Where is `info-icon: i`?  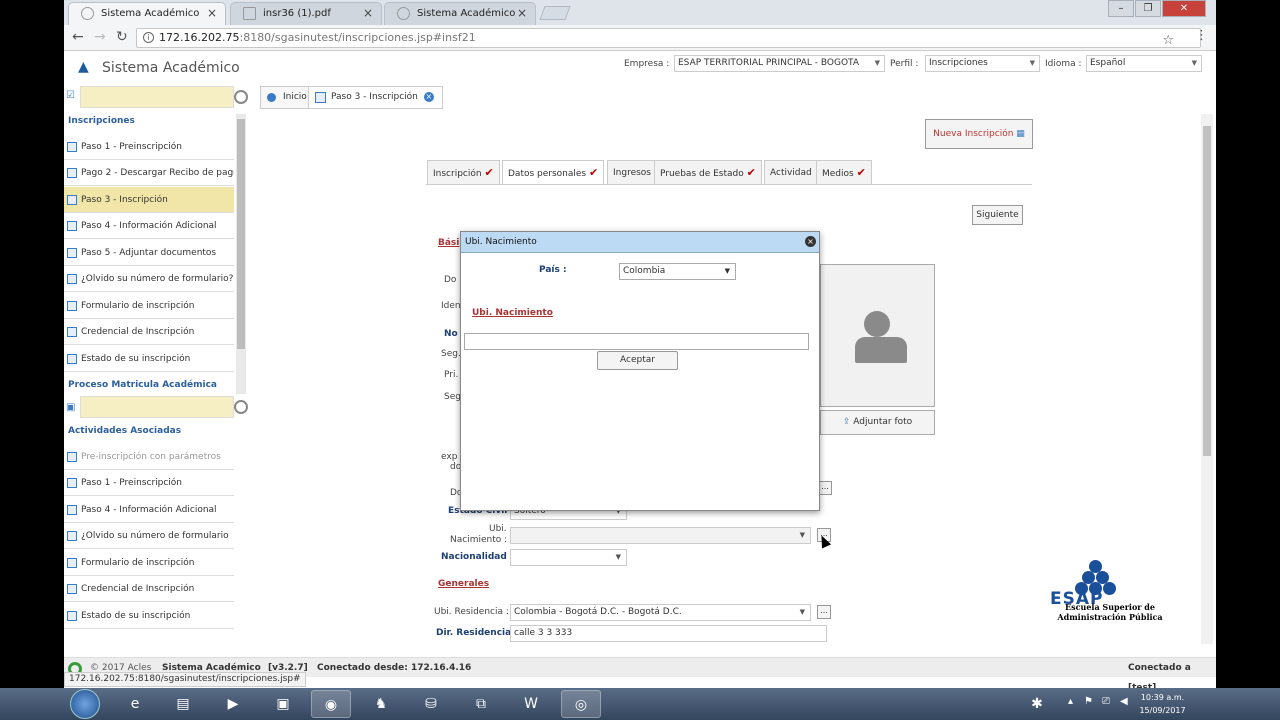 info-icon: i is located at coordinates (148, 37).